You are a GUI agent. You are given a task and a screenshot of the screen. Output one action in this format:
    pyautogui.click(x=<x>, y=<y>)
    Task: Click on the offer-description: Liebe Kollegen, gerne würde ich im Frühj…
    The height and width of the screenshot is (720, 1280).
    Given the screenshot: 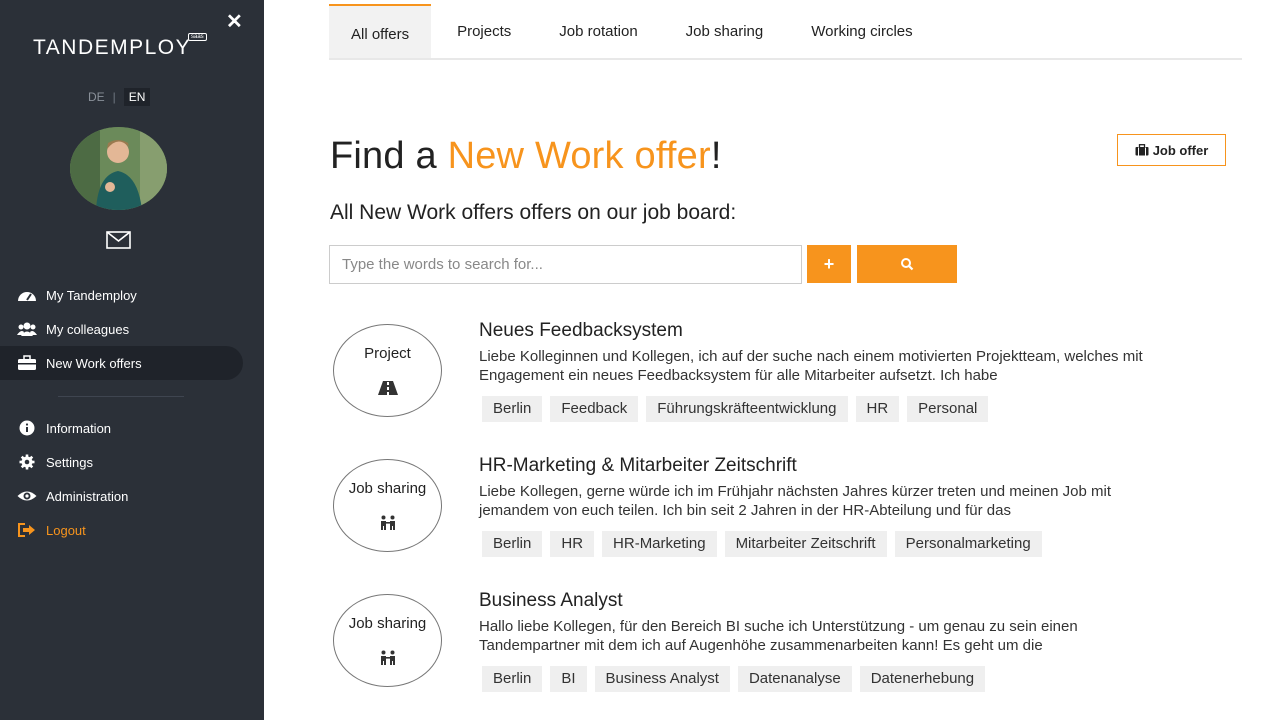 What is the action you would take?
    pyautogui.click(x=795, y=501)
    